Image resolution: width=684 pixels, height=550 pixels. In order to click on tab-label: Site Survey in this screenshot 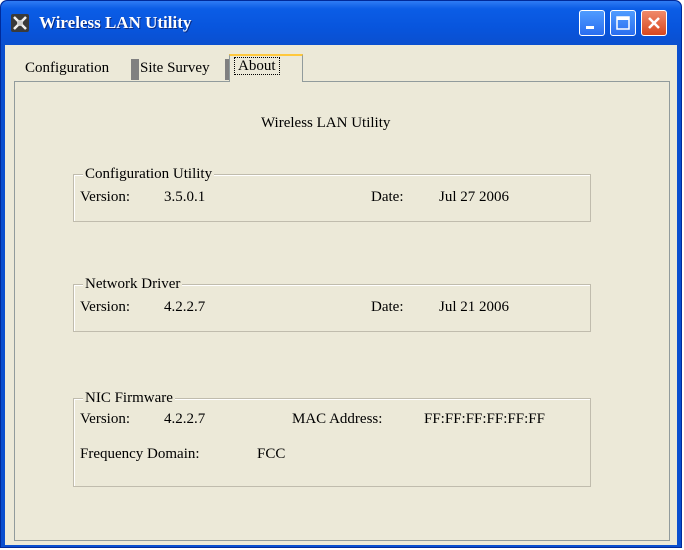, I will do `click(175, 68)`.